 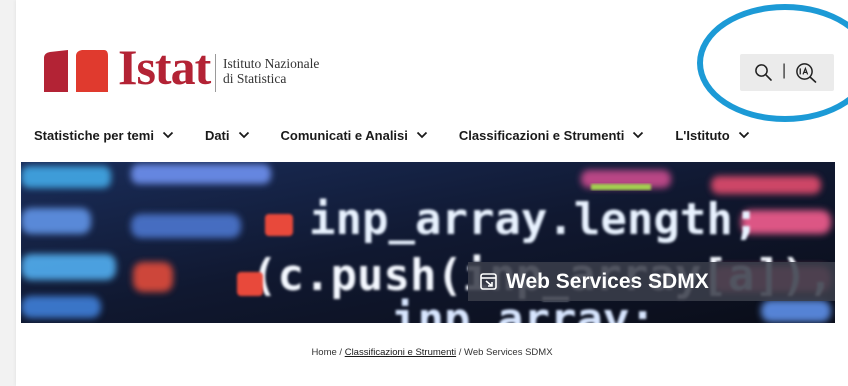 What do you see at coordinates (215, 73) in the screenshot?
I see `logo-divider` at bounding box center [215, 73].